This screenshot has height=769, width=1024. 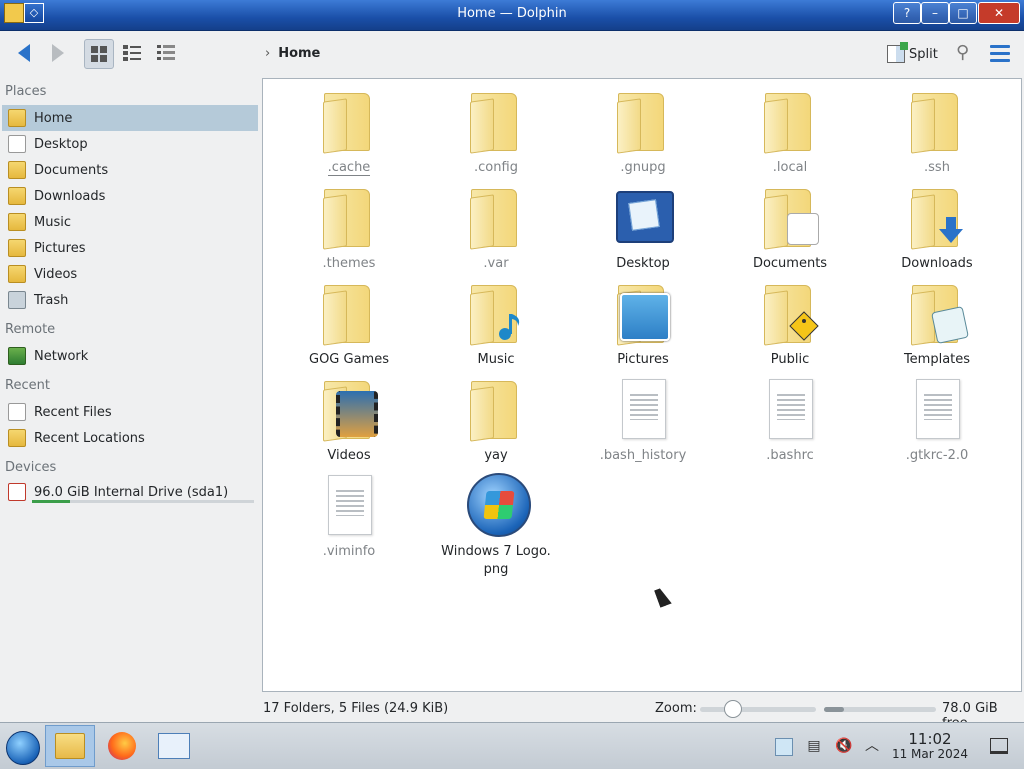 I want to click on file-label: .cache, so click(x=349, y=168).